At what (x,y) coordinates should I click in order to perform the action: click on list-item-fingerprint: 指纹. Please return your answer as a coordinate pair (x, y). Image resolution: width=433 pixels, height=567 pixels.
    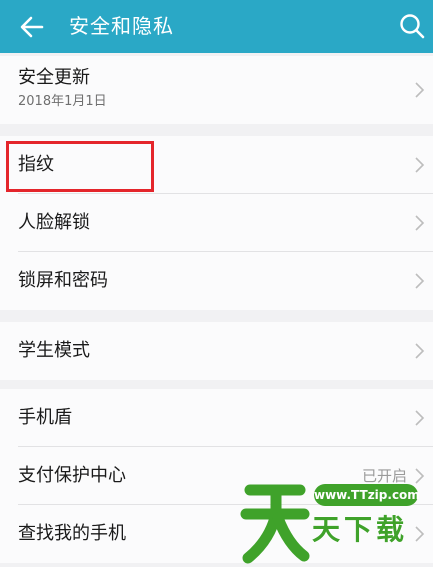
    Looking at the image, I should click on (216, 165).